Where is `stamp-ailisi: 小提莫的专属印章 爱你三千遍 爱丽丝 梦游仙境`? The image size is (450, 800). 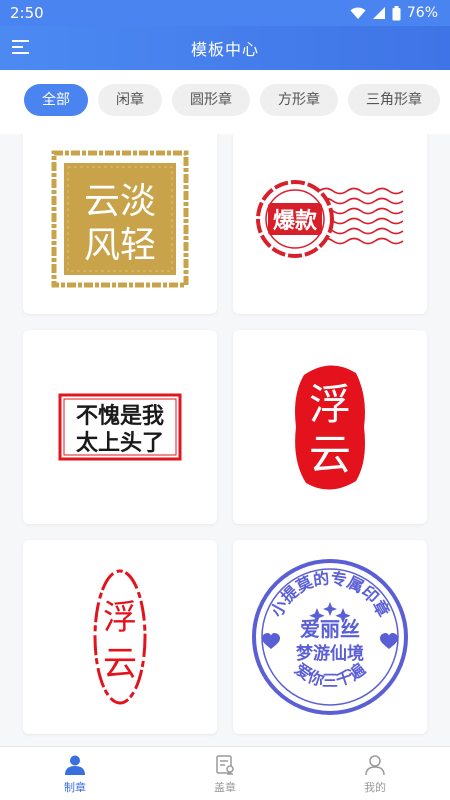
stamp-ailisi: 小提莫的专属印章 爱你三千遍 爱丽丝 梦游仙境 is located at coordinates (330, 637).